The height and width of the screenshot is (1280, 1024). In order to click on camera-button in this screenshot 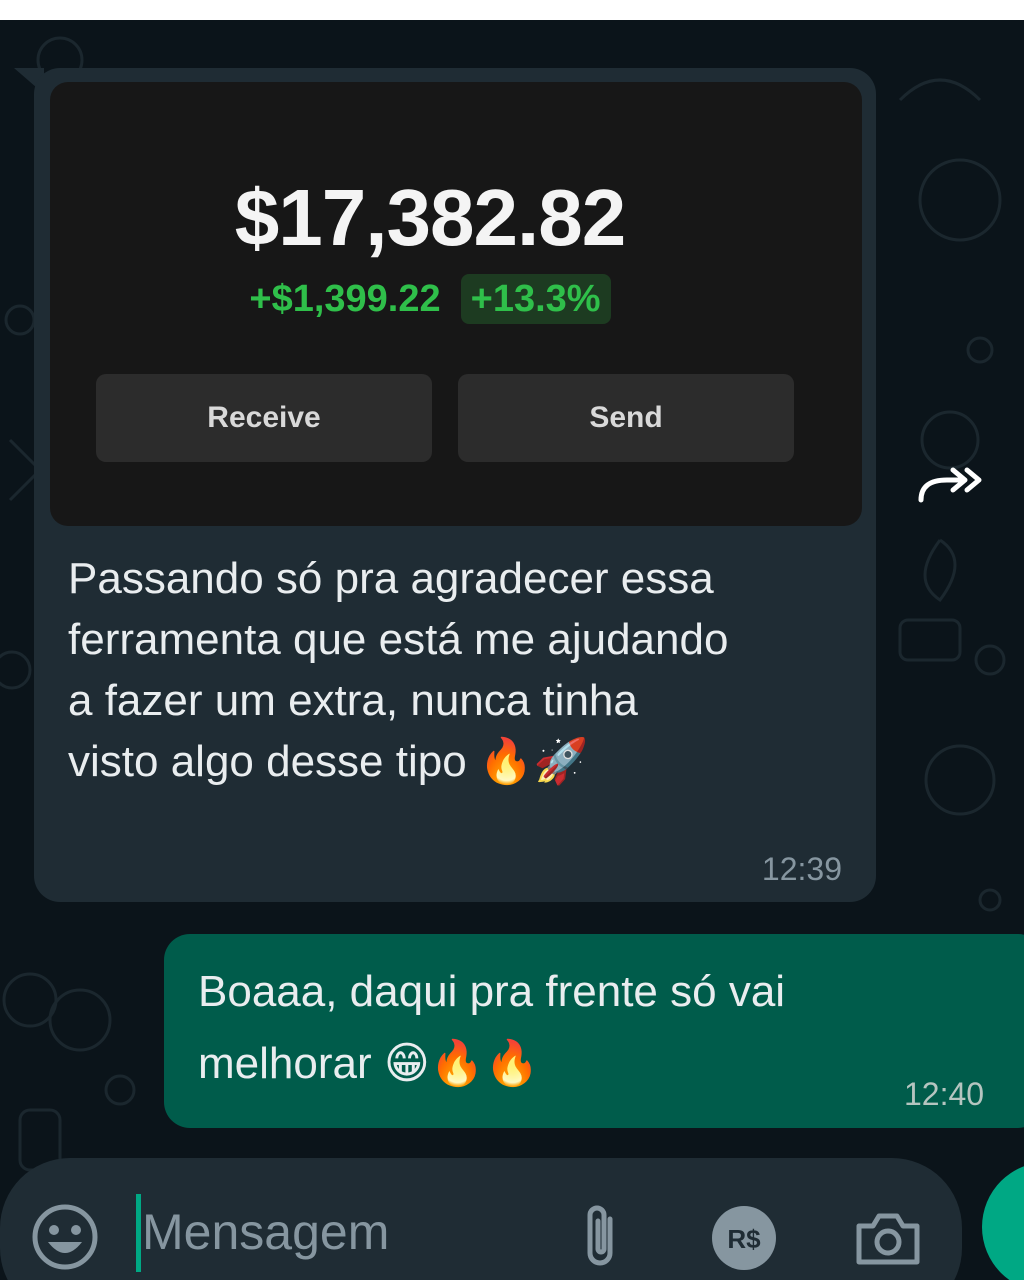, I will do `click(888, 1238)`.